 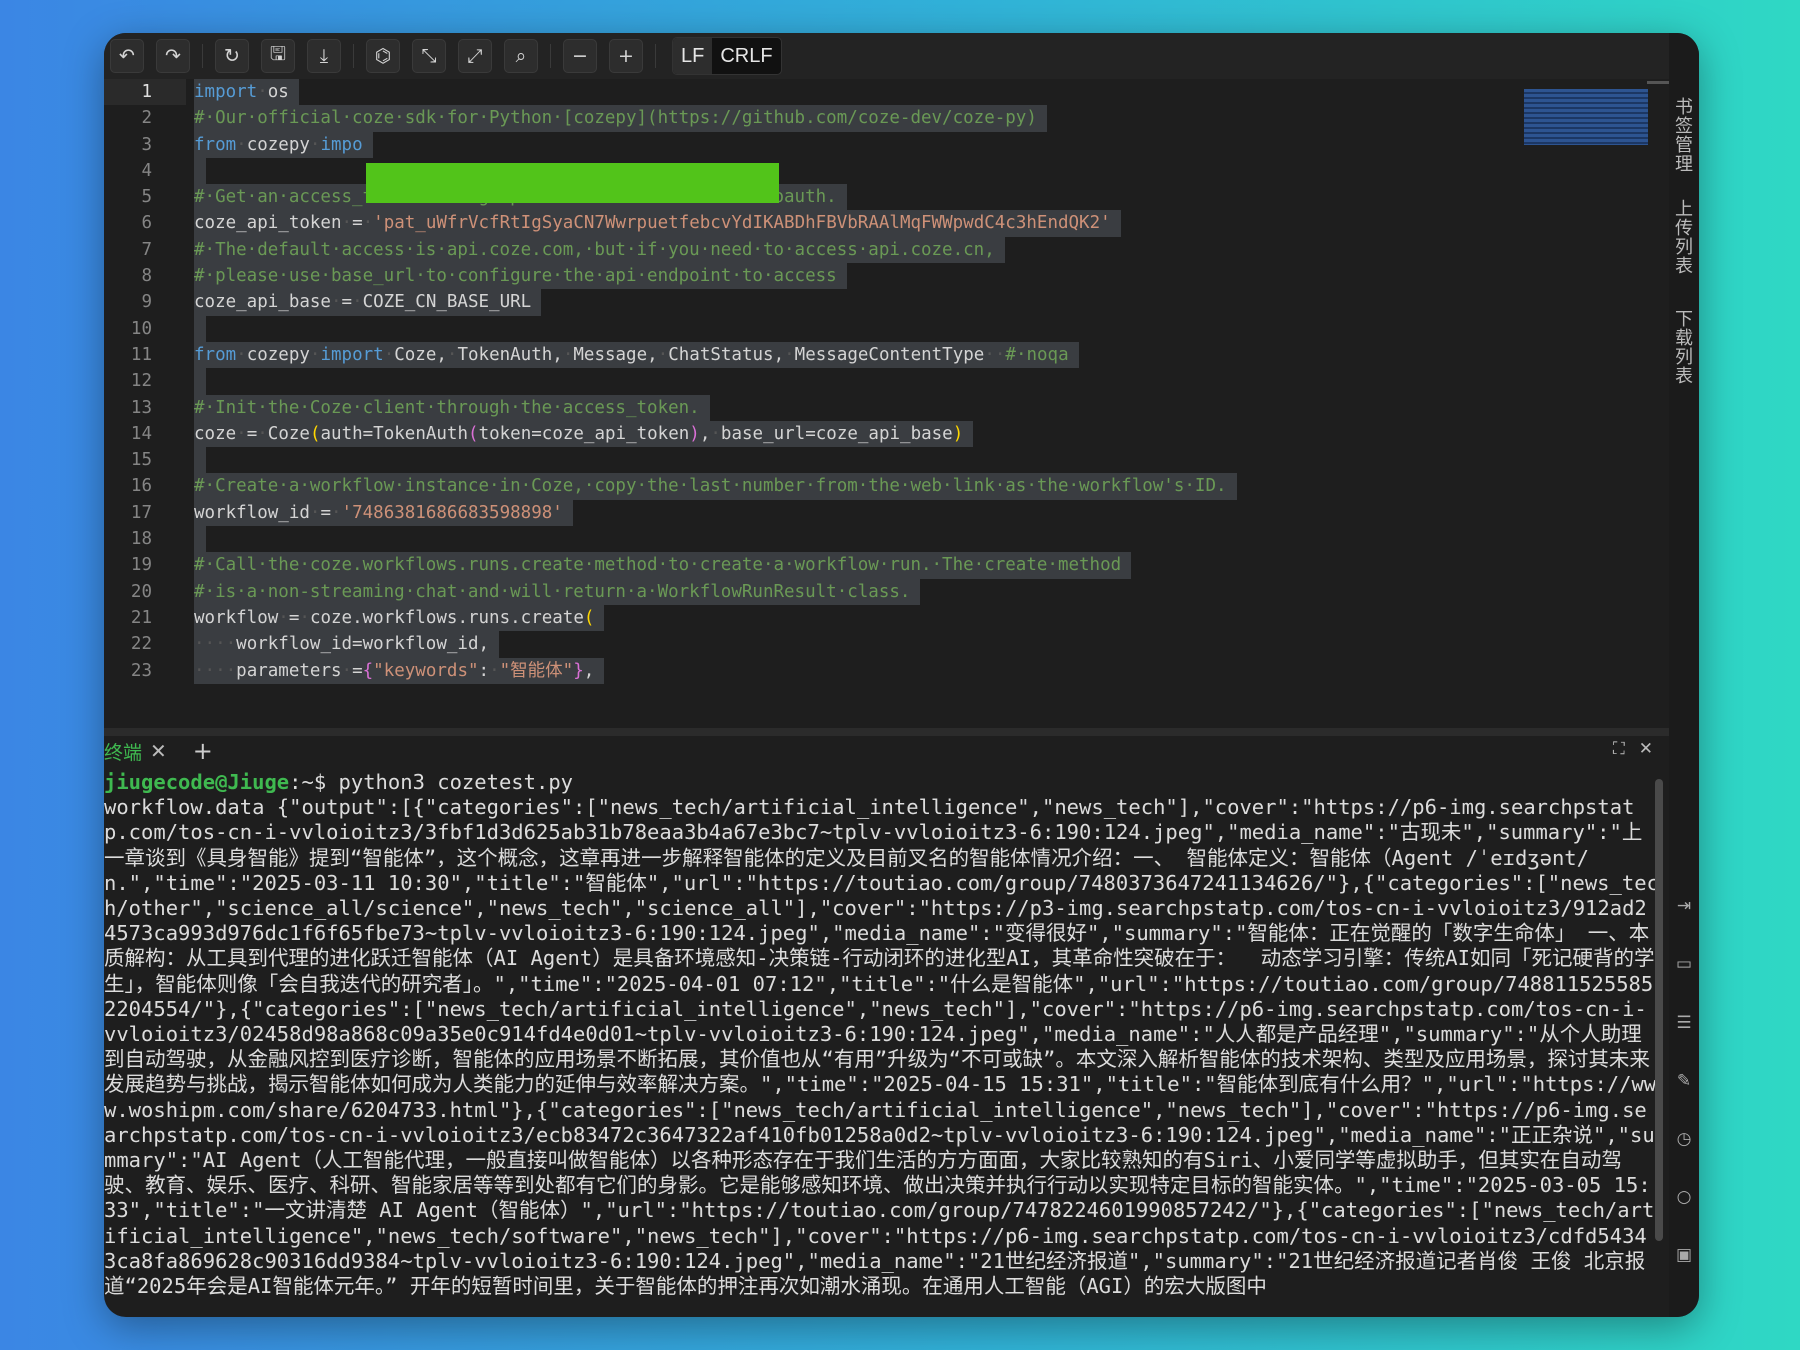 I want to click on code-line: 3 from·cozepy·impo, so click(x=886, y=144).